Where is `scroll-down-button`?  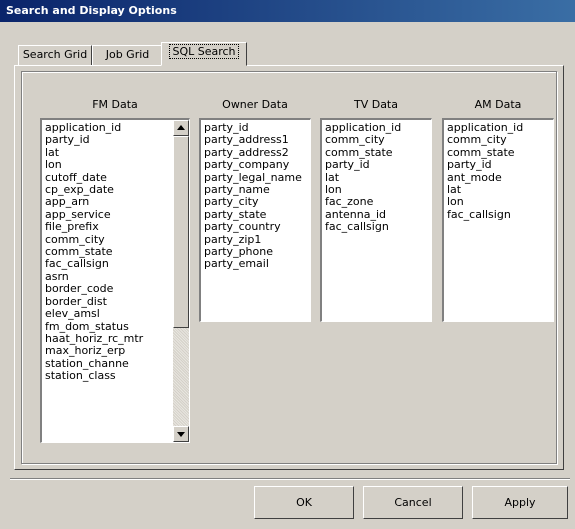 scroll-down-button is located at coordinates (181, 434).